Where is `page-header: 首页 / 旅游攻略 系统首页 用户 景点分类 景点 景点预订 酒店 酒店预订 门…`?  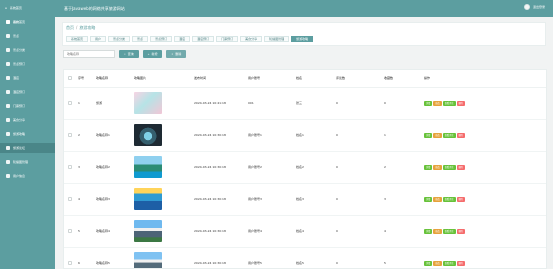 page-header: 首页 / 旅游攻略 系统首页 用户 景点分类 景点 景点预订 酒店 酒店预订 门… is located at coordinates (304, 34).